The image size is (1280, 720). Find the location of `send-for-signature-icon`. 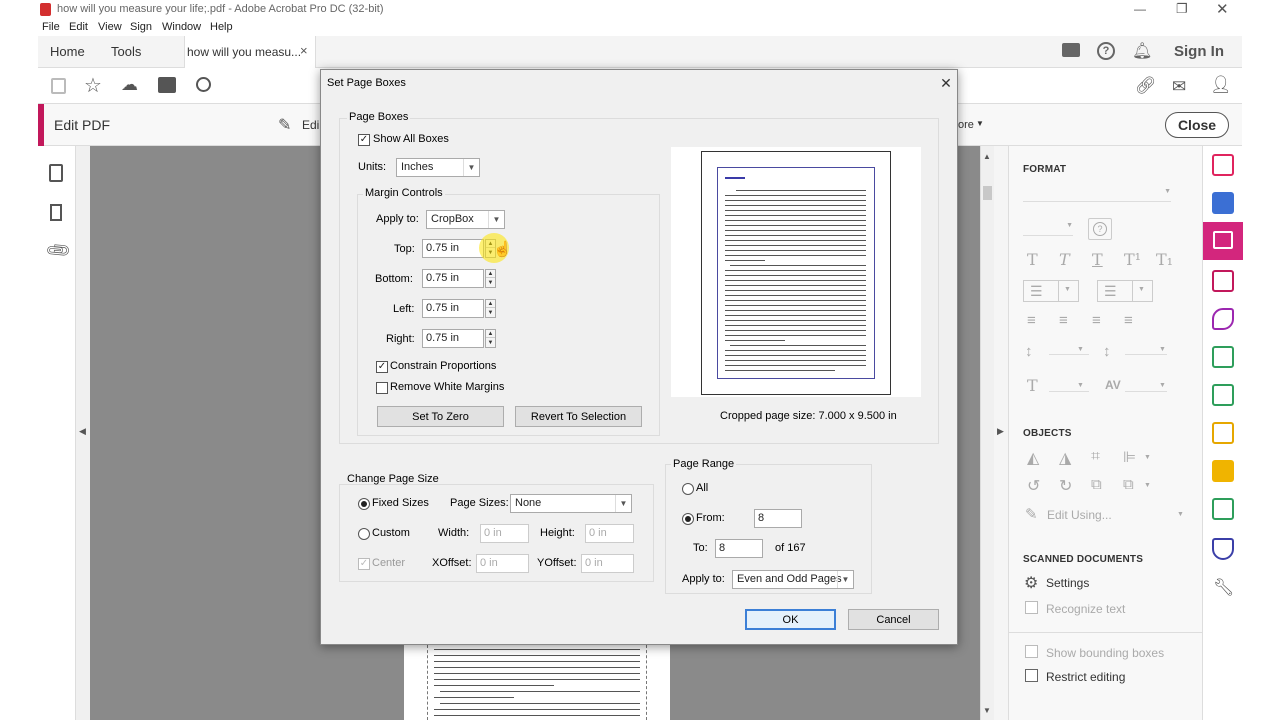

send-for-signature-icon is located at coordinates (1223, 357).